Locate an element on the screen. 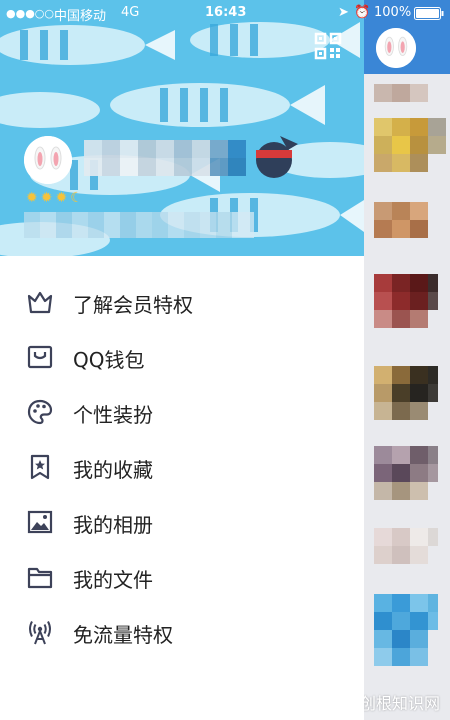 This screenshot has height=720, width=450. nickname-blurred is located at coordinates (191, 157).